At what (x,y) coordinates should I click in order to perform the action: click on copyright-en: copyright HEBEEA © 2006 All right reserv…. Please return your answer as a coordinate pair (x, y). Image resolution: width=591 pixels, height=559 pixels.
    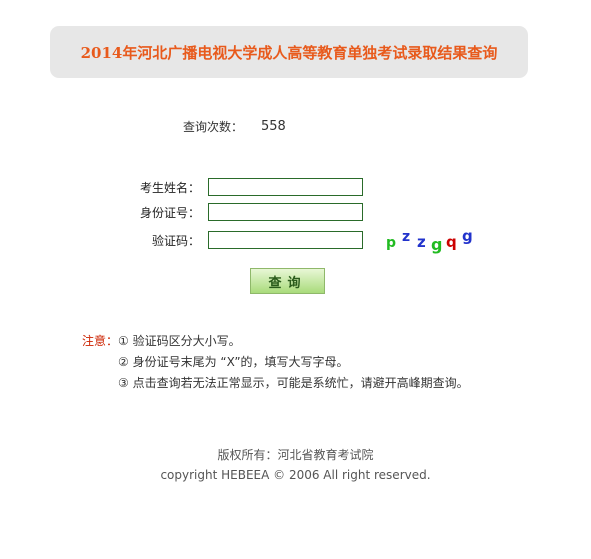
    Looking at the image, I should click on (295, 475).